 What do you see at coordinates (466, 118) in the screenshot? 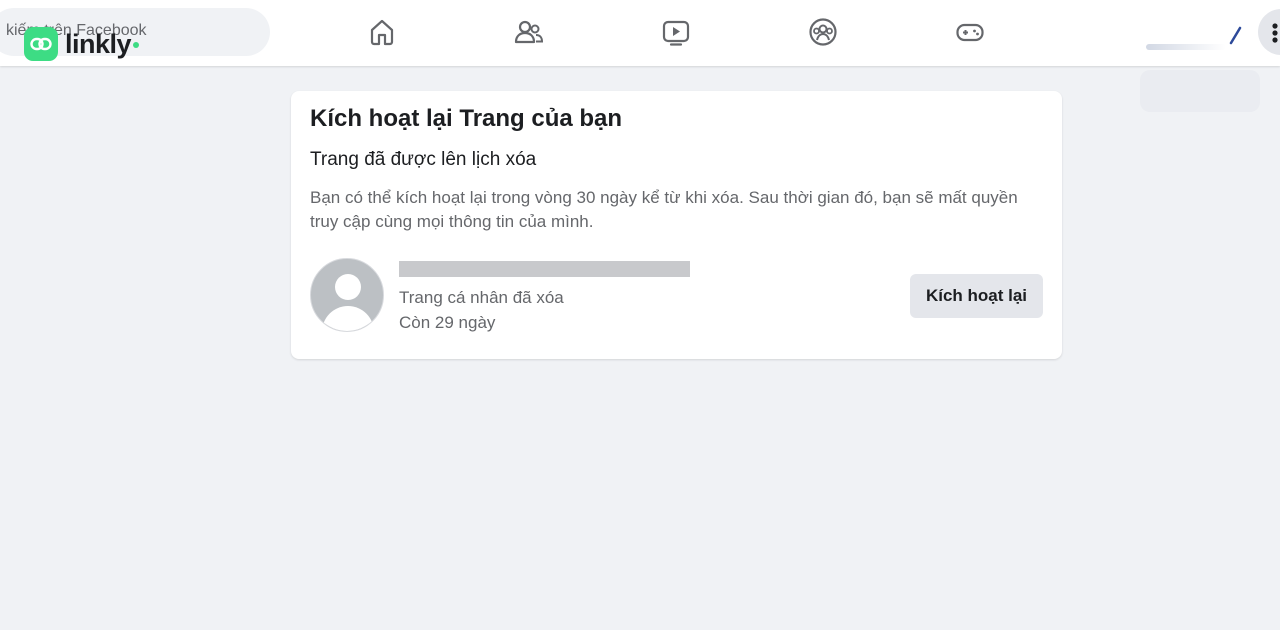
I see `card-title: Kích hoạt lại Trang của bạn` at bounding box center [466, 118].